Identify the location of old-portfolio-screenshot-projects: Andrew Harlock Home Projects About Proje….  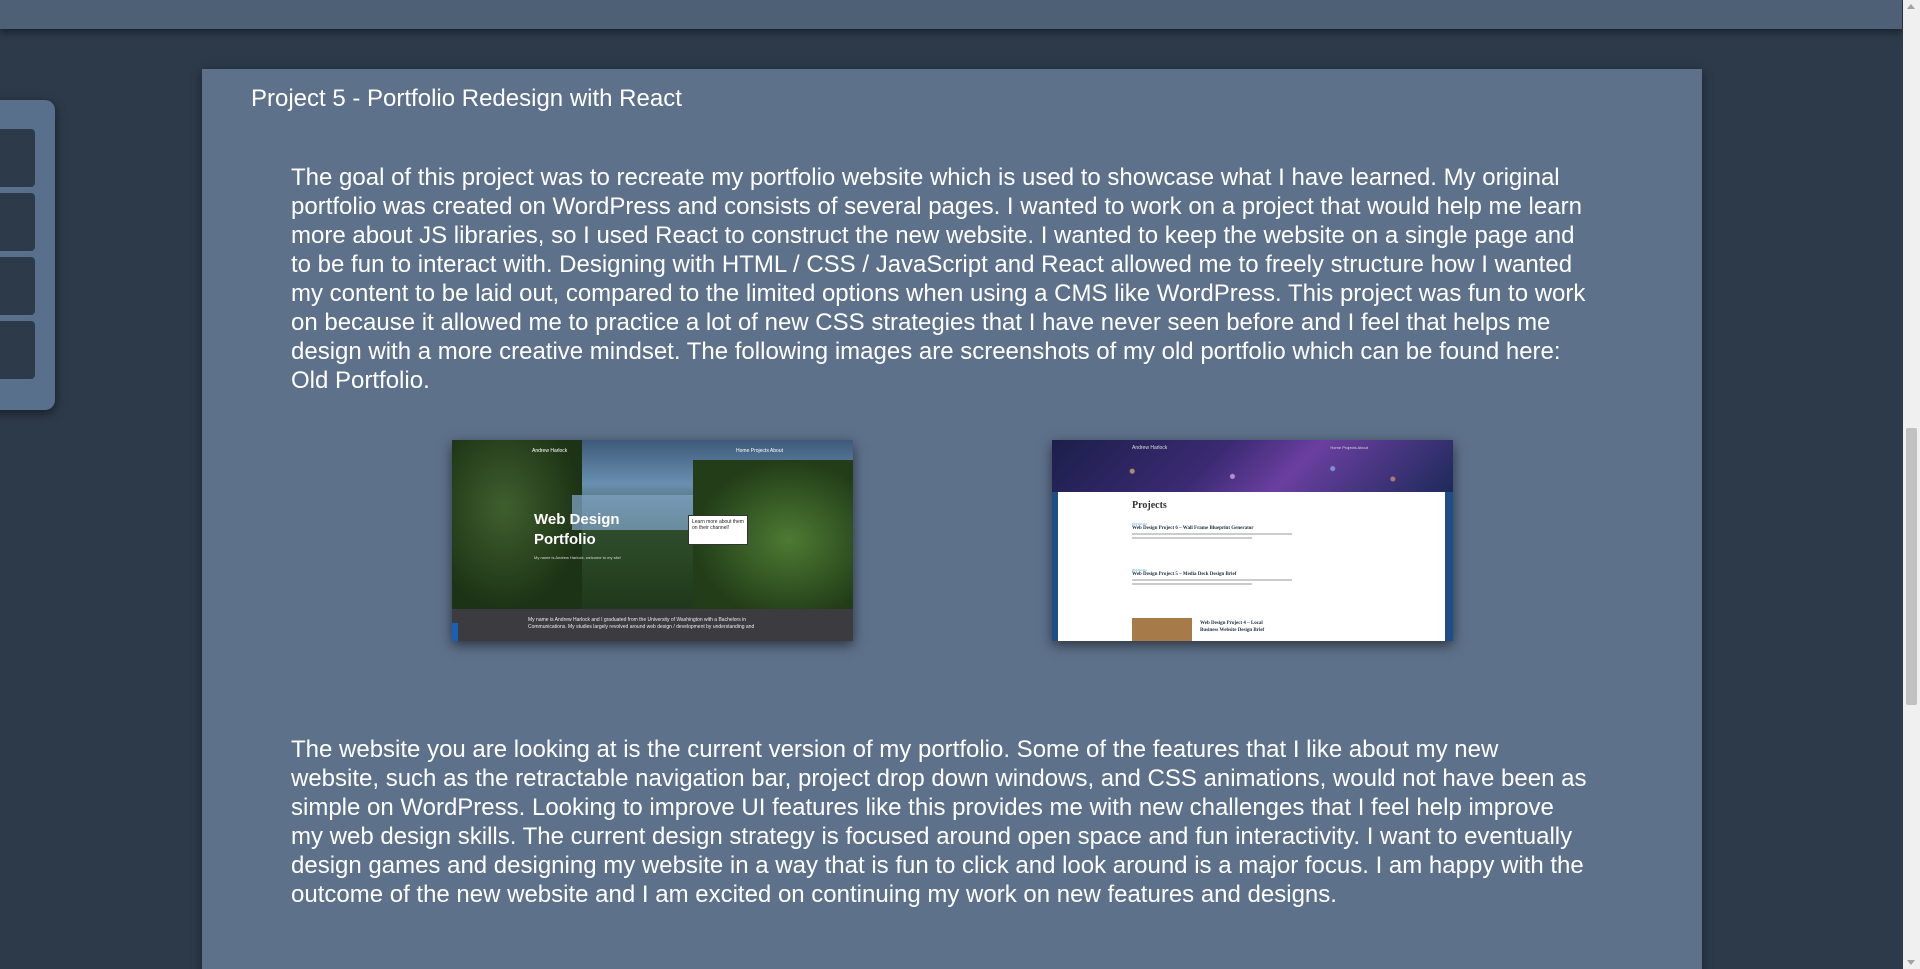
(1252, 540).